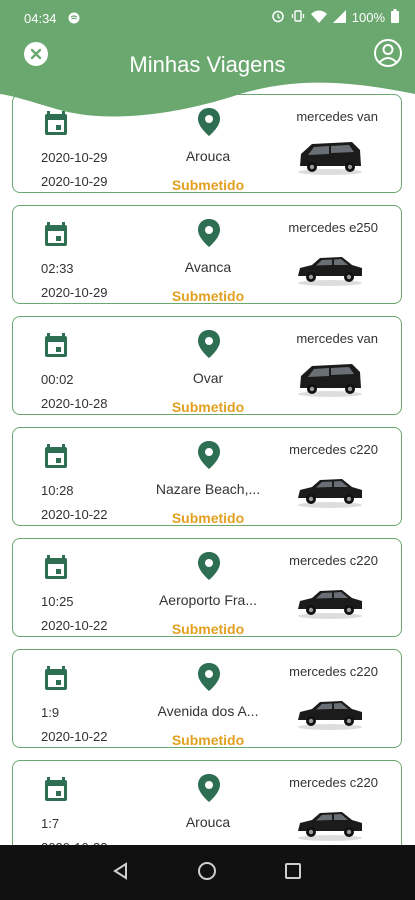 The height and width of the screenshot is (900, 415). Describe the element at coordinates (337, 338) in the screenshot. I see `car-model: mercedes van` at that location.